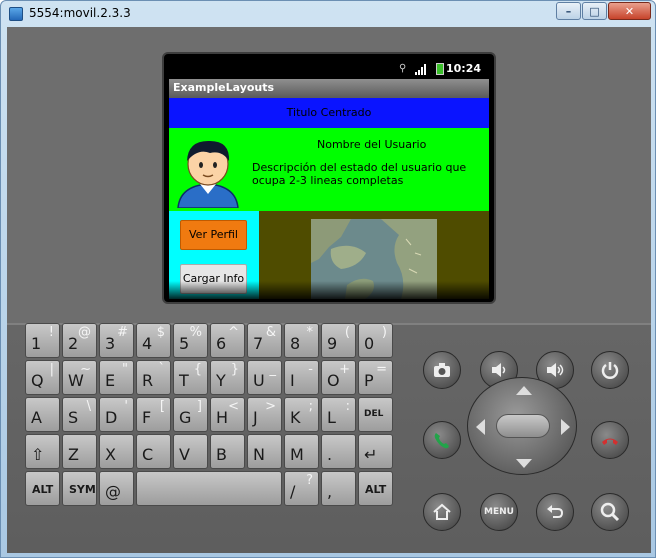 The height and width of the screenshot is (558, 656). Describe the element at coordinates (209, 488) in the screenshot. I see `key-space` at that location.